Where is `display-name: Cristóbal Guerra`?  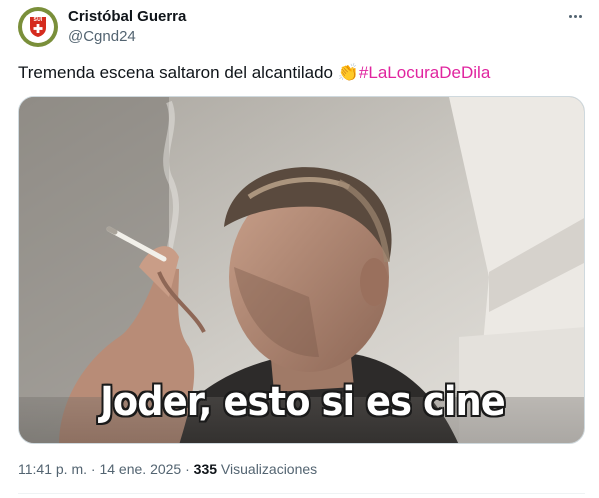 display-name: Cristóbal Guerra is located at coordinates (127, 16).